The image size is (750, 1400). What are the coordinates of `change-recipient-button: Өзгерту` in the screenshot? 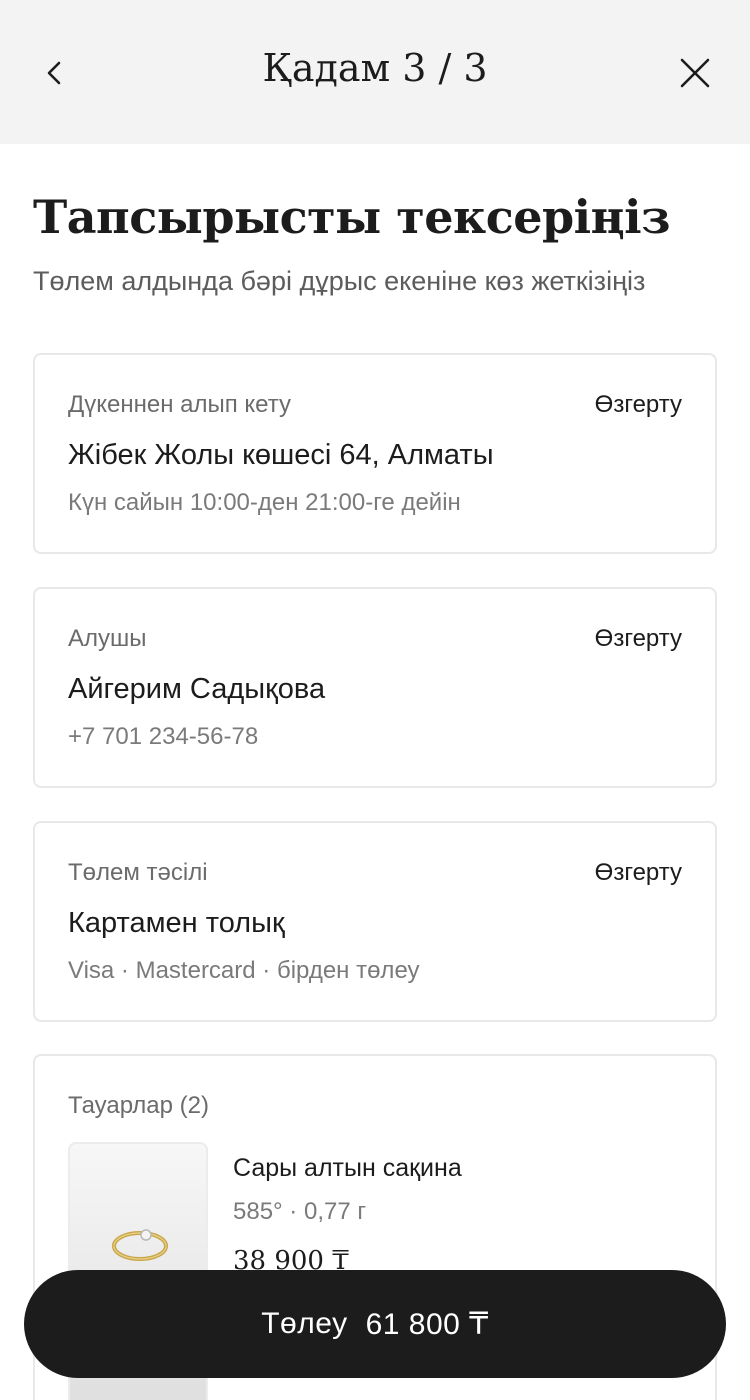 It's located at (638, 639).